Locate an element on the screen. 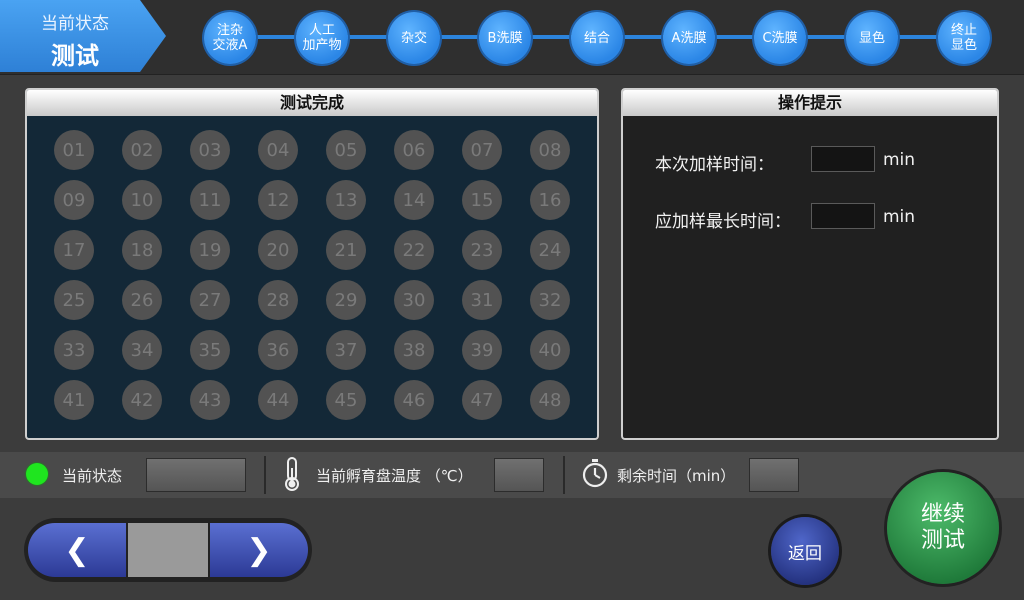  well-13: 13 is located at coordinates (346, 200).